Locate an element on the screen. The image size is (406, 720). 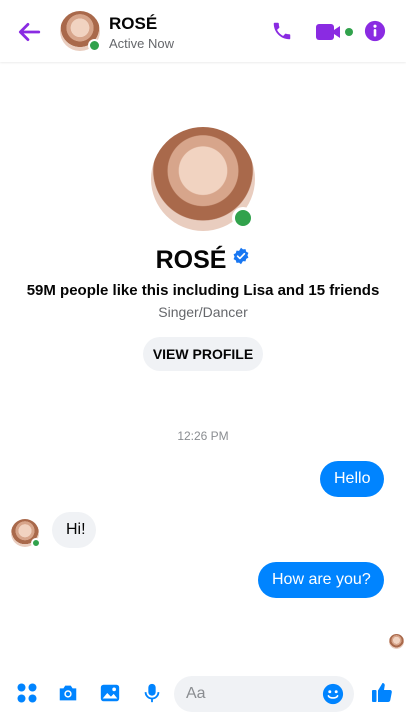
seen-receipt-avatar is located at coordinates (396, 641).